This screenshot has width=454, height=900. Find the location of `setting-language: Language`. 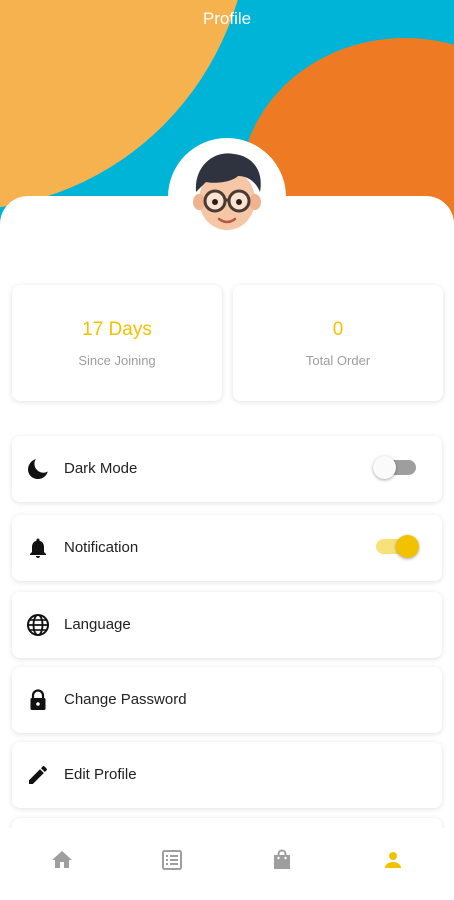

setting-language: Language is located at coordinates (227, 625).